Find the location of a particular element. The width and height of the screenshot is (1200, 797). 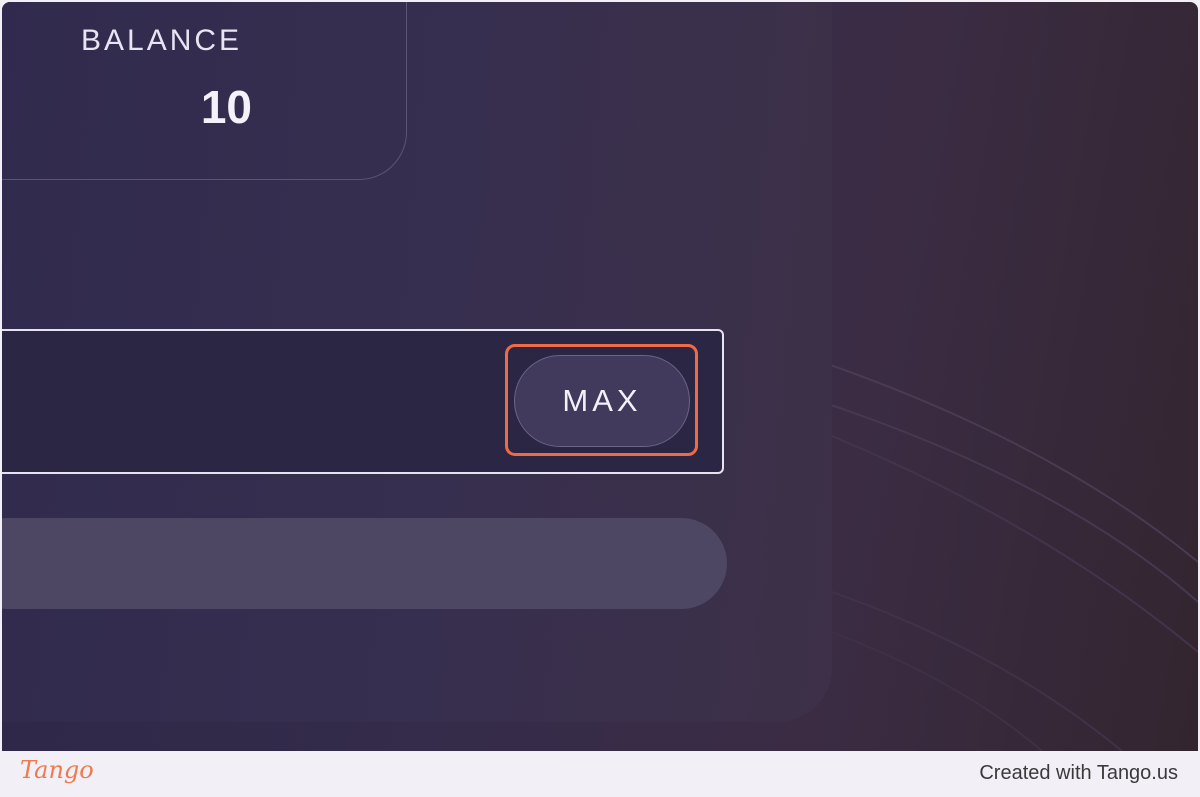

amount-input is located at coordinates (246, 402).